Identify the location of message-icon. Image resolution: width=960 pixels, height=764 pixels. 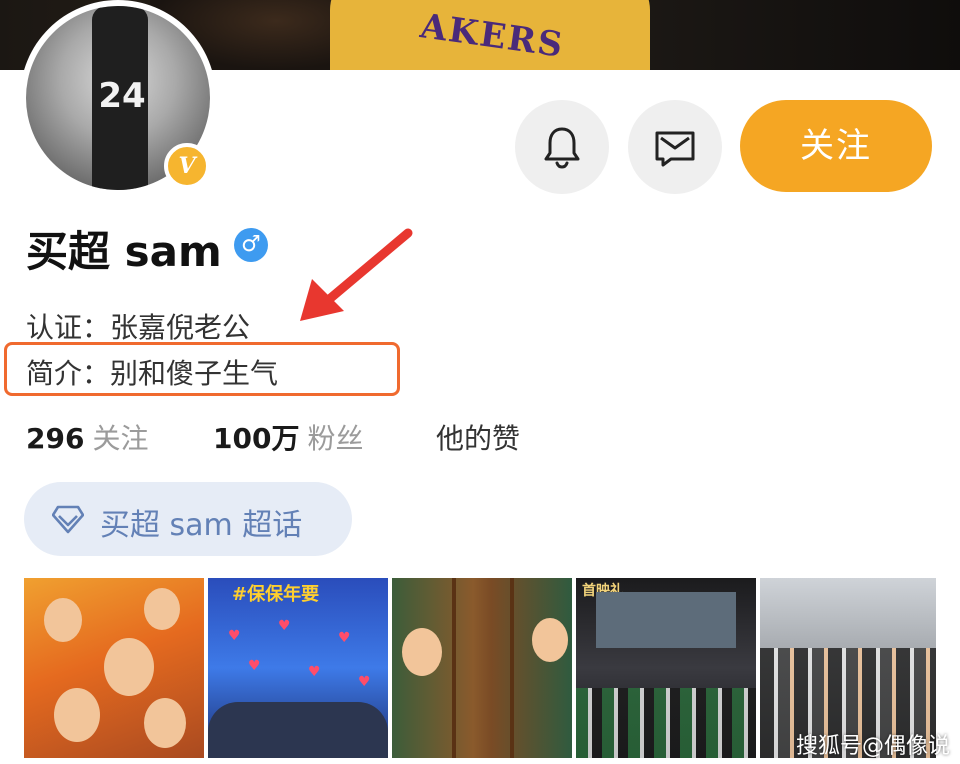
(675, 149).